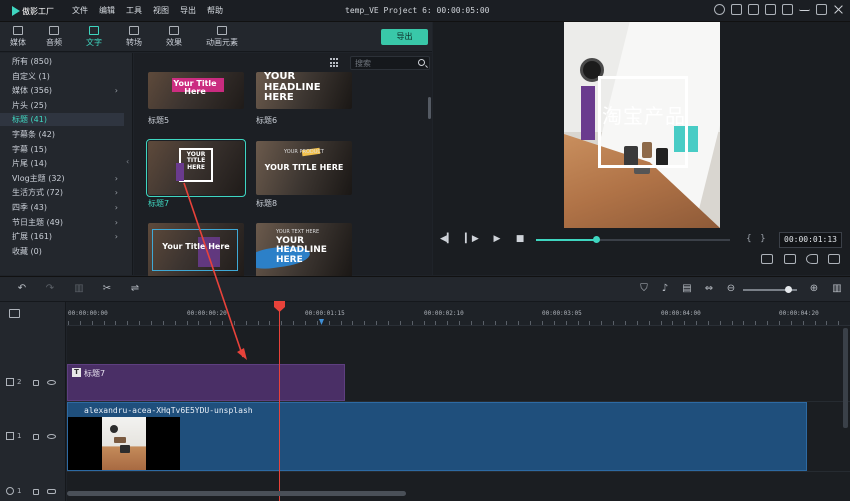 Image resolution: width=850 pixels, height=501 pixels. Describe the element at coordinates (62, 222) in the screenshot. I see `category-item: 节日主题 (49) ›` at that location.